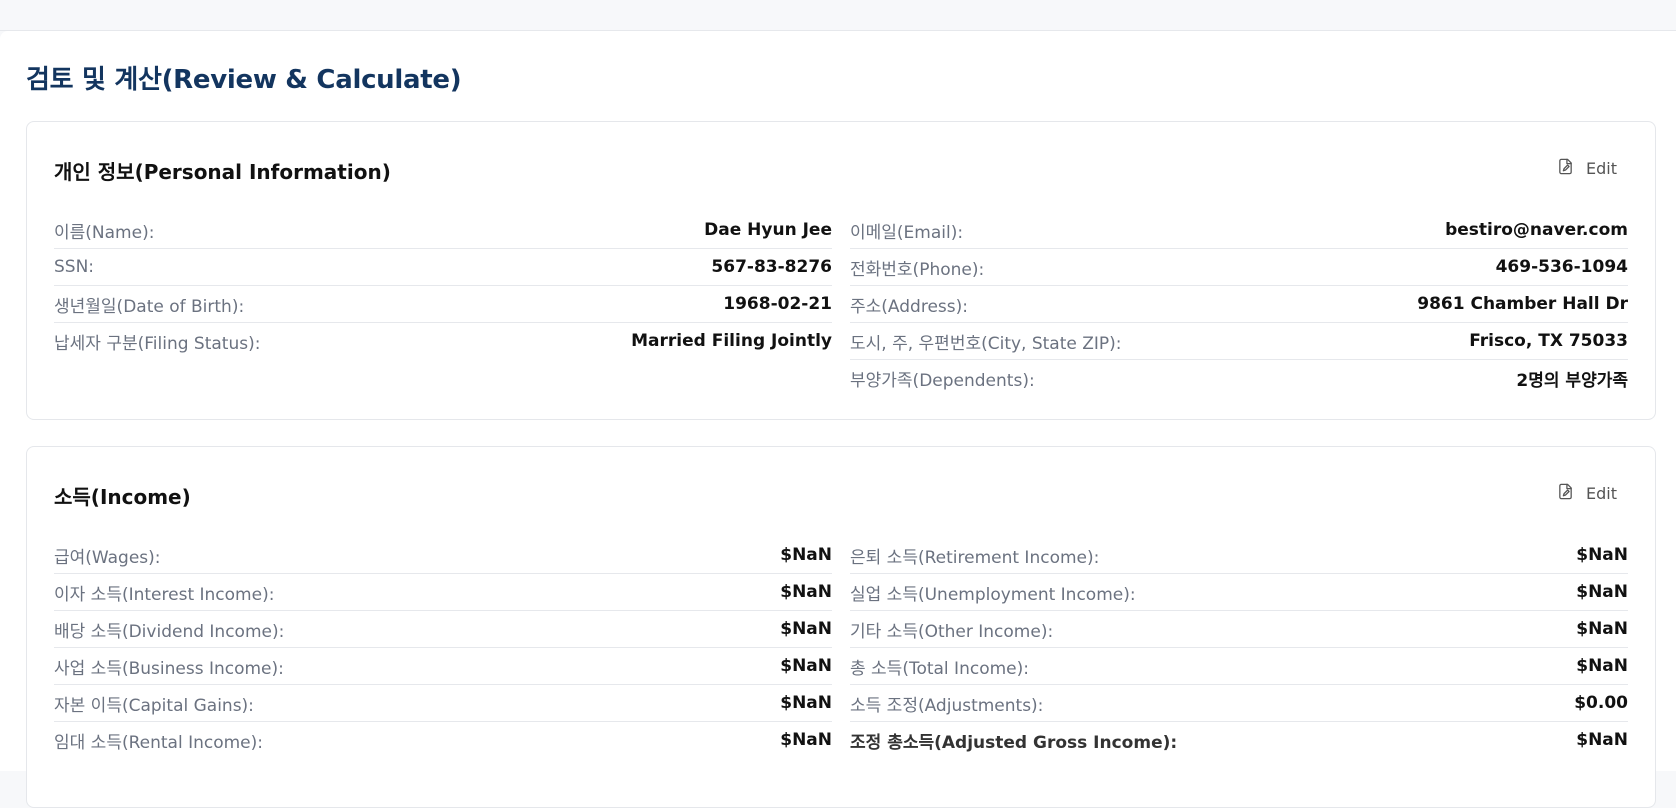 The image size is (1676, 808). Describe the element at coordinates (122, 497) in the screenshot. I see `income-title: 소득(Income)` at that location.